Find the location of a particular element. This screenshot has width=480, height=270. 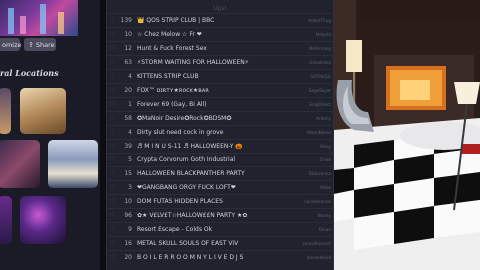

room-row: ♡ 10 DOM FUTAS HIDDEN PLACES LunaInsanne is located at coordinates (221, 201).